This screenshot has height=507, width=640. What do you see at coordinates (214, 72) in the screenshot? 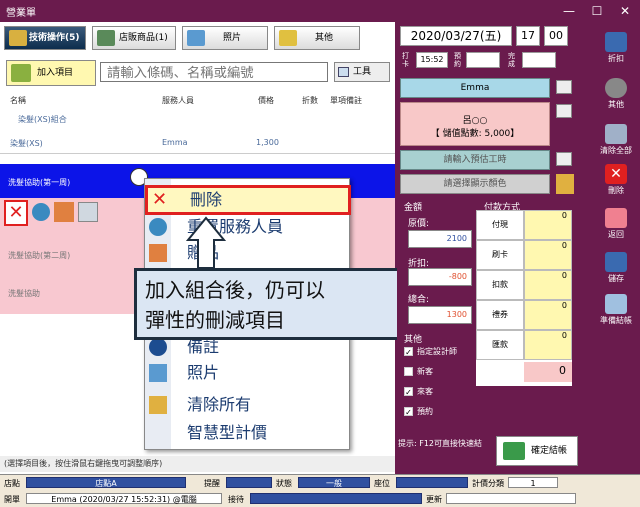
I see `search-input` at bounding box center [214, 72].